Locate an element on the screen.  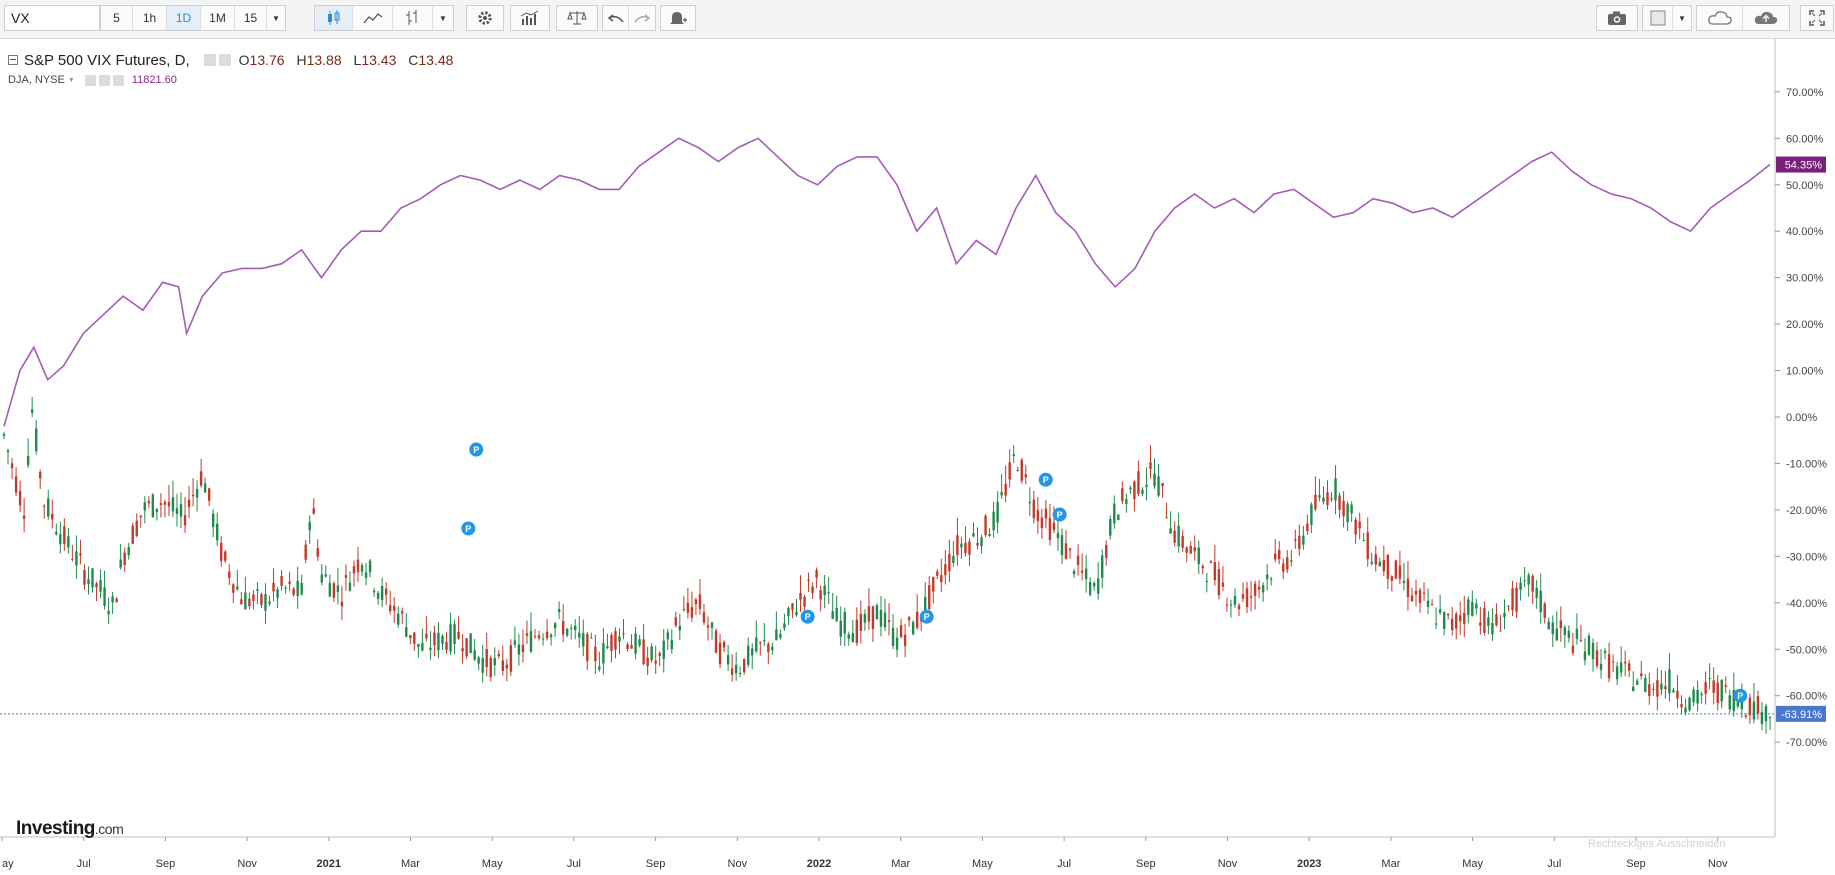
x-tick-label: ay is located at coordinates (8, 864).